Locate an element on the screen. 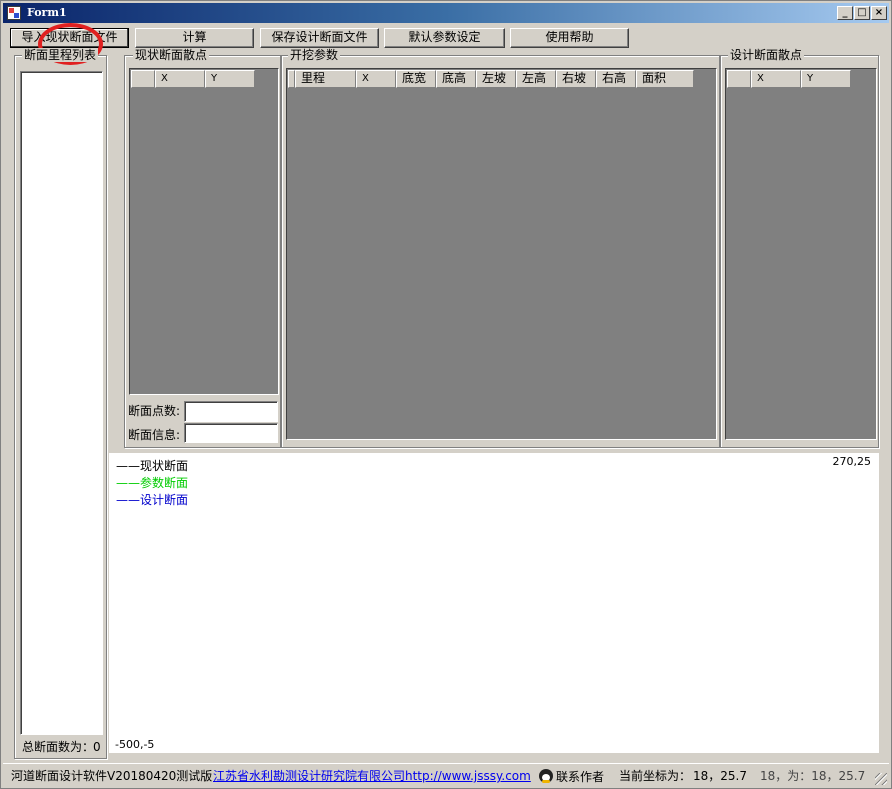 The image size is (892, 789). save-design-section-button: 保存设计断面文件 is located at coordinates (319, 38).